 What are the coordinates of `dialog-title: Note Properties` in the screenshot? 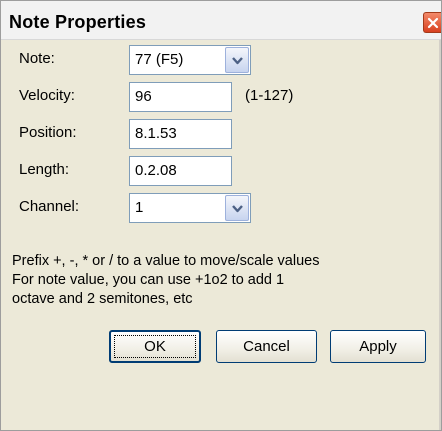 It's located at (78, 22).